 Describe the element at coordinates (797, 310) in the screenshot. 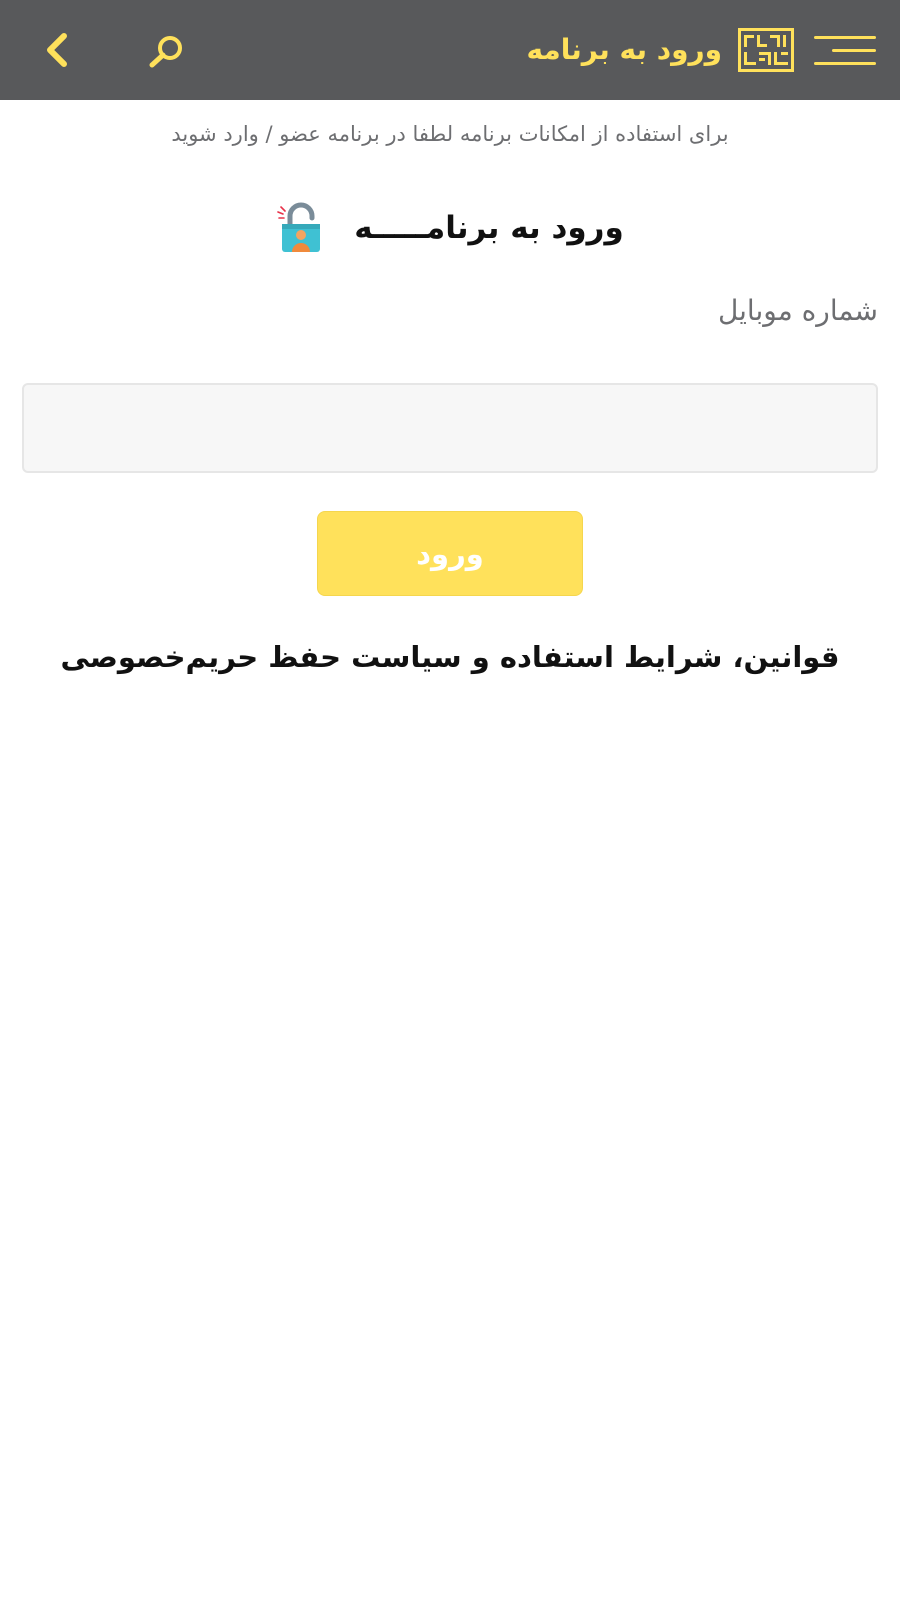

I see `mobile-label: شماره موبایل` at that location.